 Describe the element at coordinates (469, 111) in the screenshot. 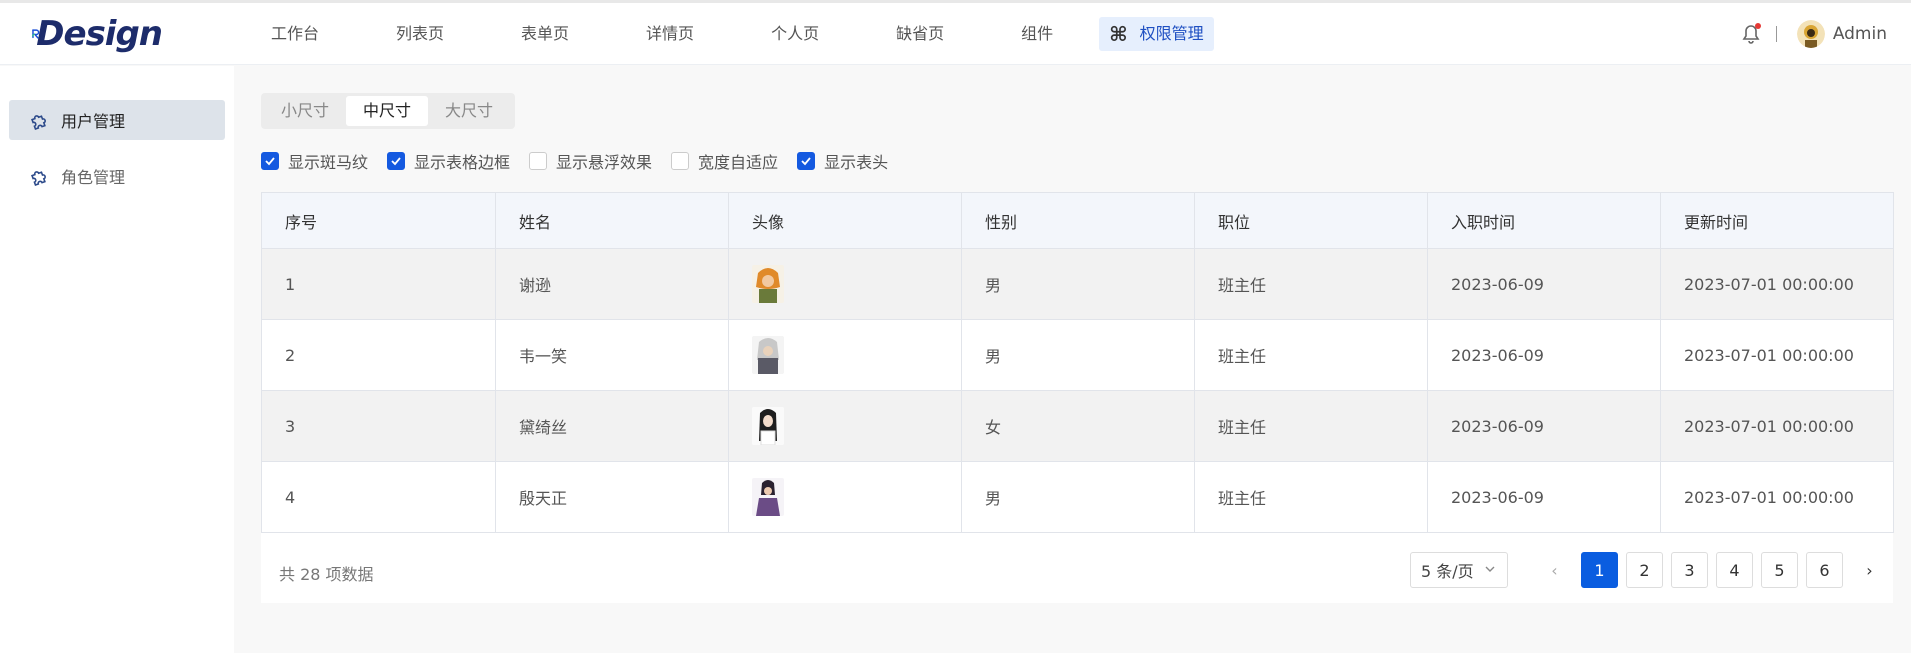

I see `size-large-button: 大尺寸` at that location.